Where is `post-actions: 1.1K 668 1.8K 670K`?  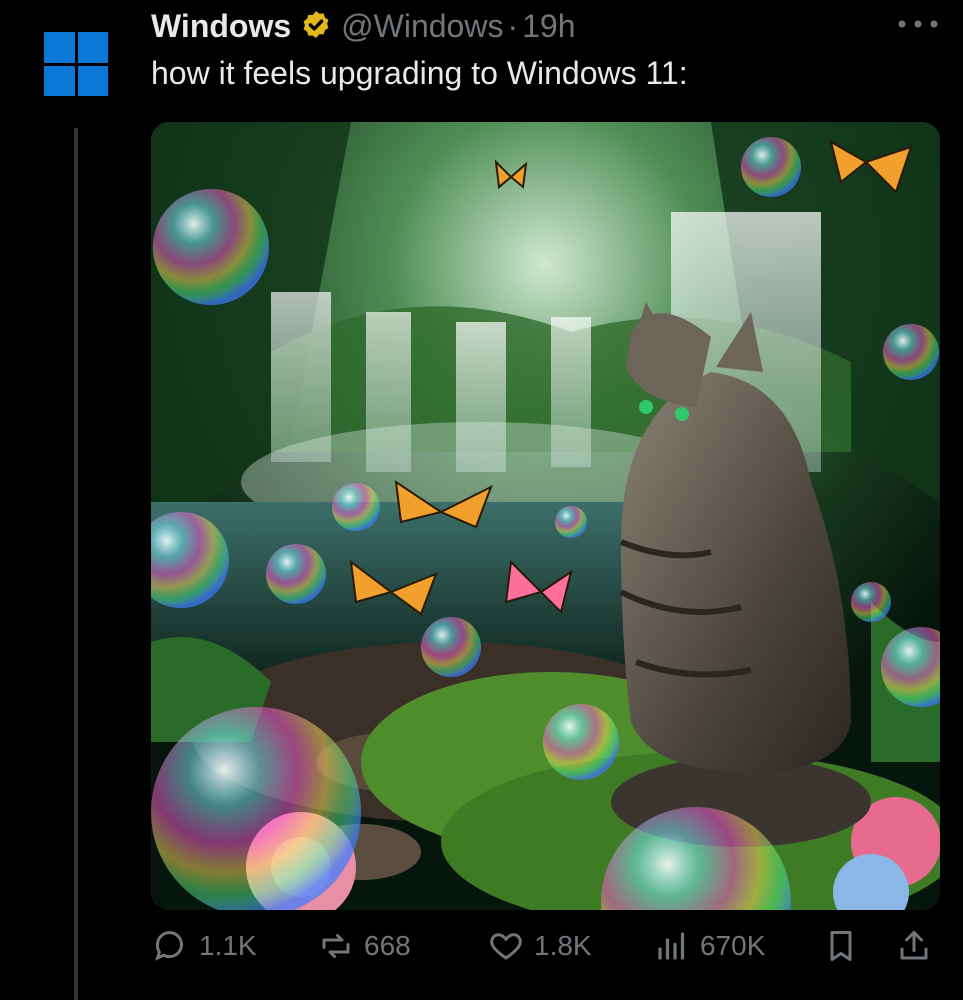
post-actions: 1.1K 668 1.8K 670K is located at coordinates (481, 951).